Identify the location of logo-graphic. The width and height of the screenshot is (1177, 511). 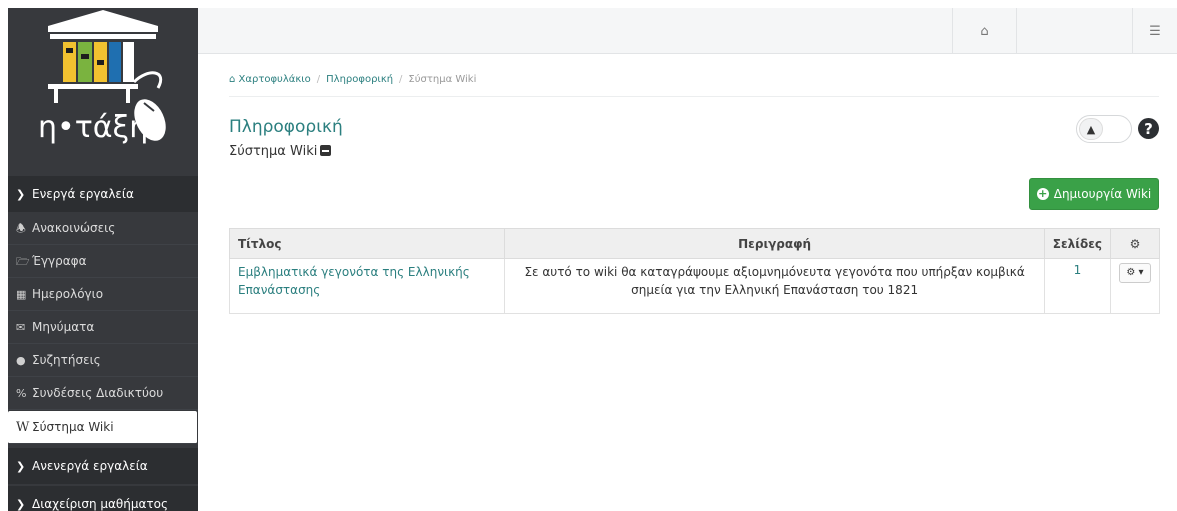
(107, 75).